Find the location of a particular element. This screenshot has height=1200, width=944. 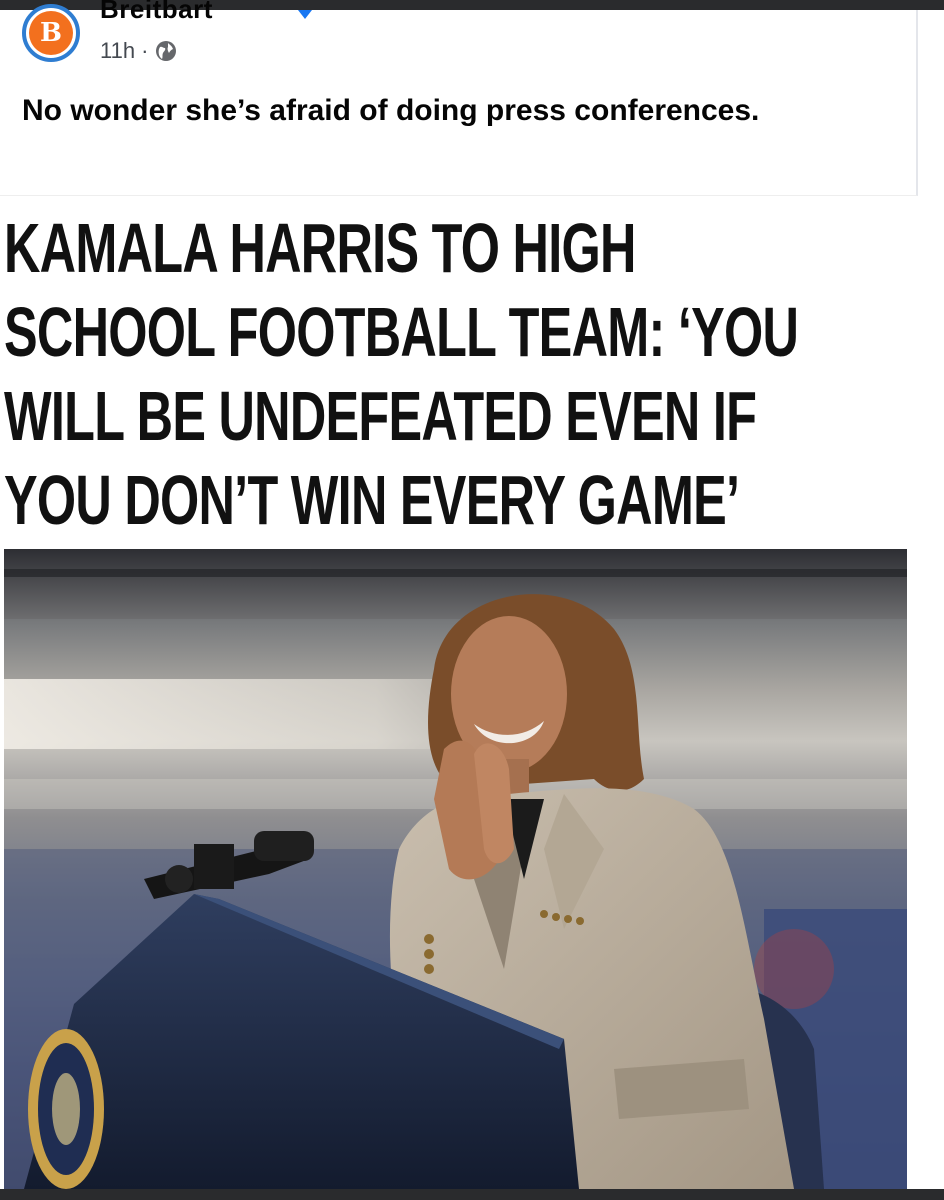

page-avatar: B is located at coordinates (51, 33).